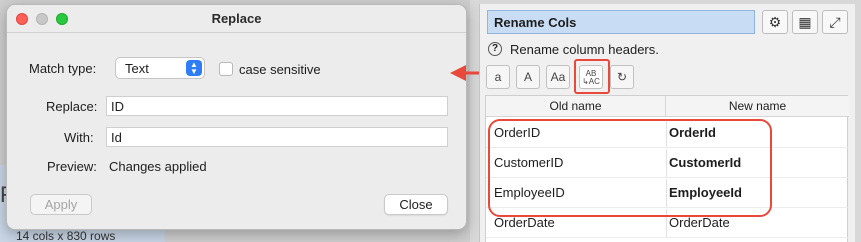  Describe the element at coordinates (277, 137) in the screenshot. I see `with-input` at that location.